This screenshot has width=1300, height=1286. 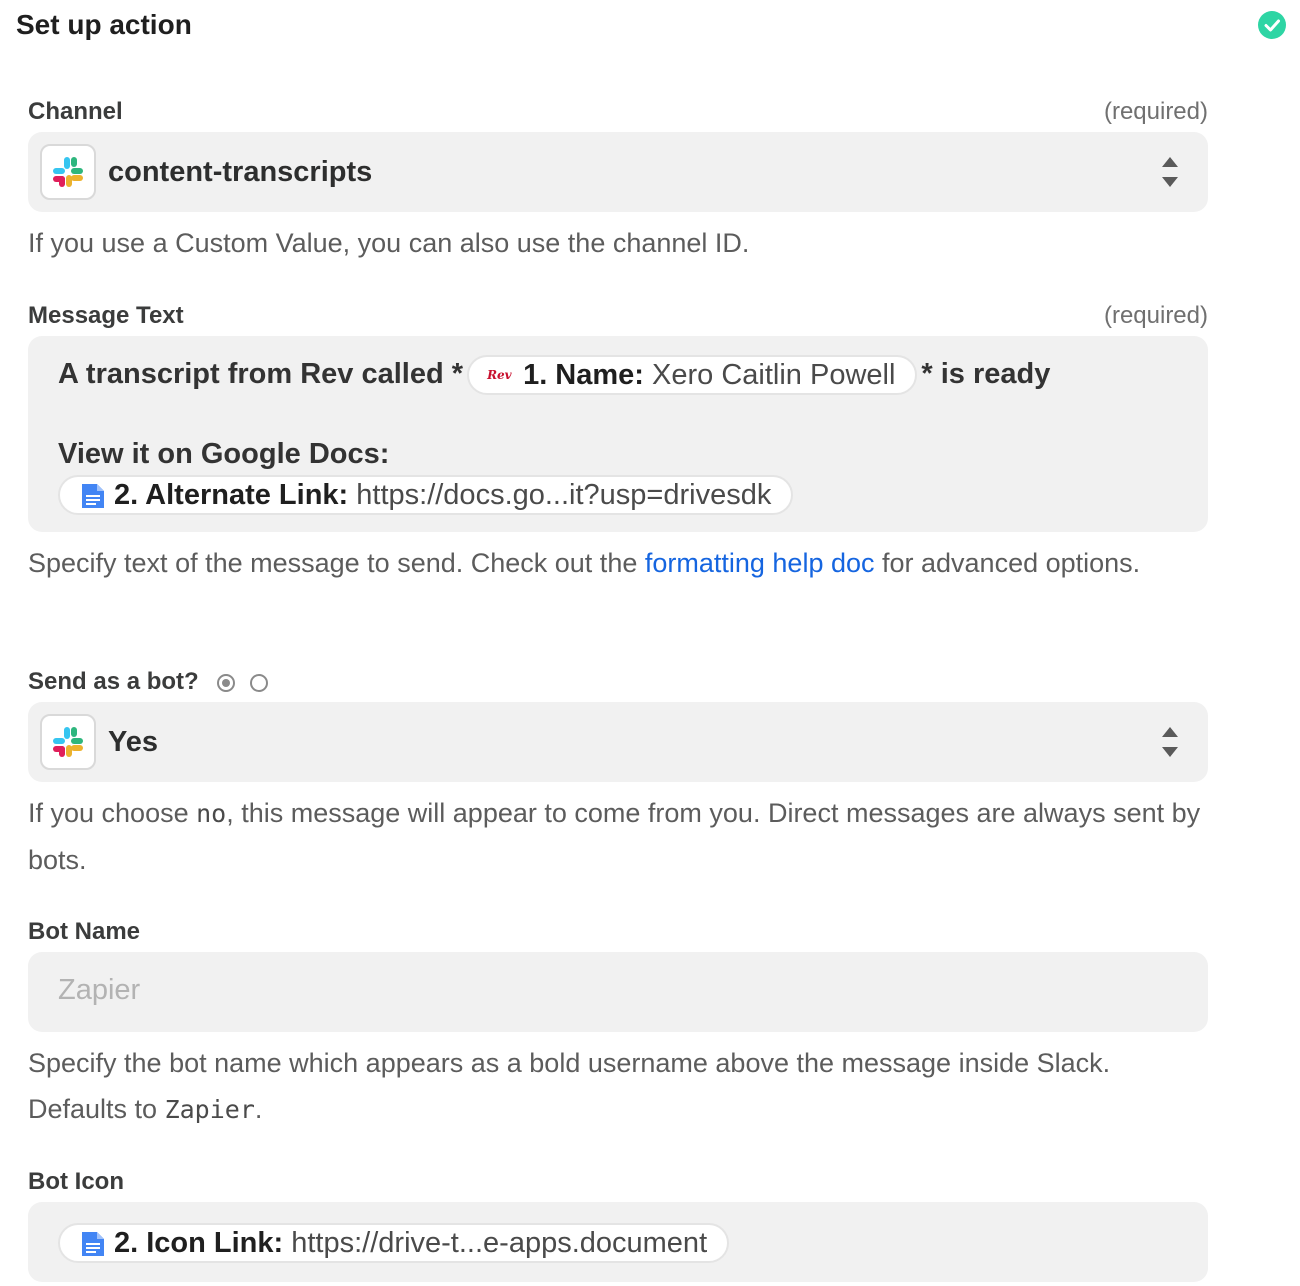 I want to click on send-as-bot-label-text: Send as a bot?, so click(x=113, y=681).